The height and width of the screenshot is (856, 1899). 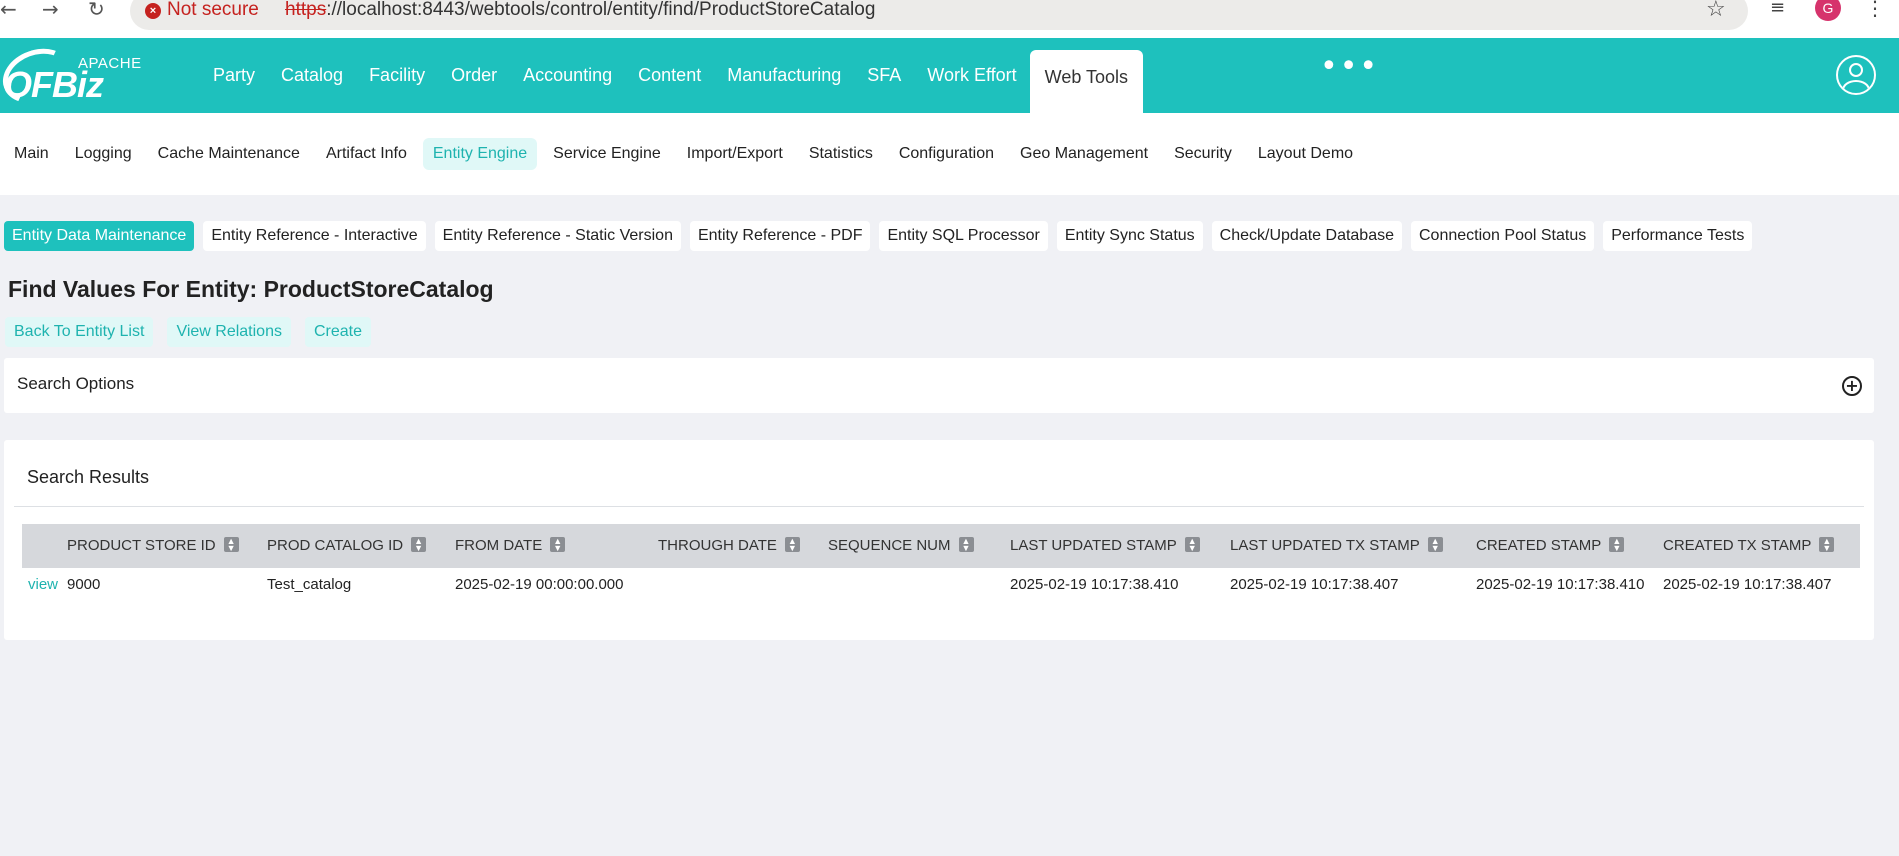 What do you see at coordinates (1856, 86) in the screenshot?
I see `user-body-shape` at bounding box center [1856, 86].